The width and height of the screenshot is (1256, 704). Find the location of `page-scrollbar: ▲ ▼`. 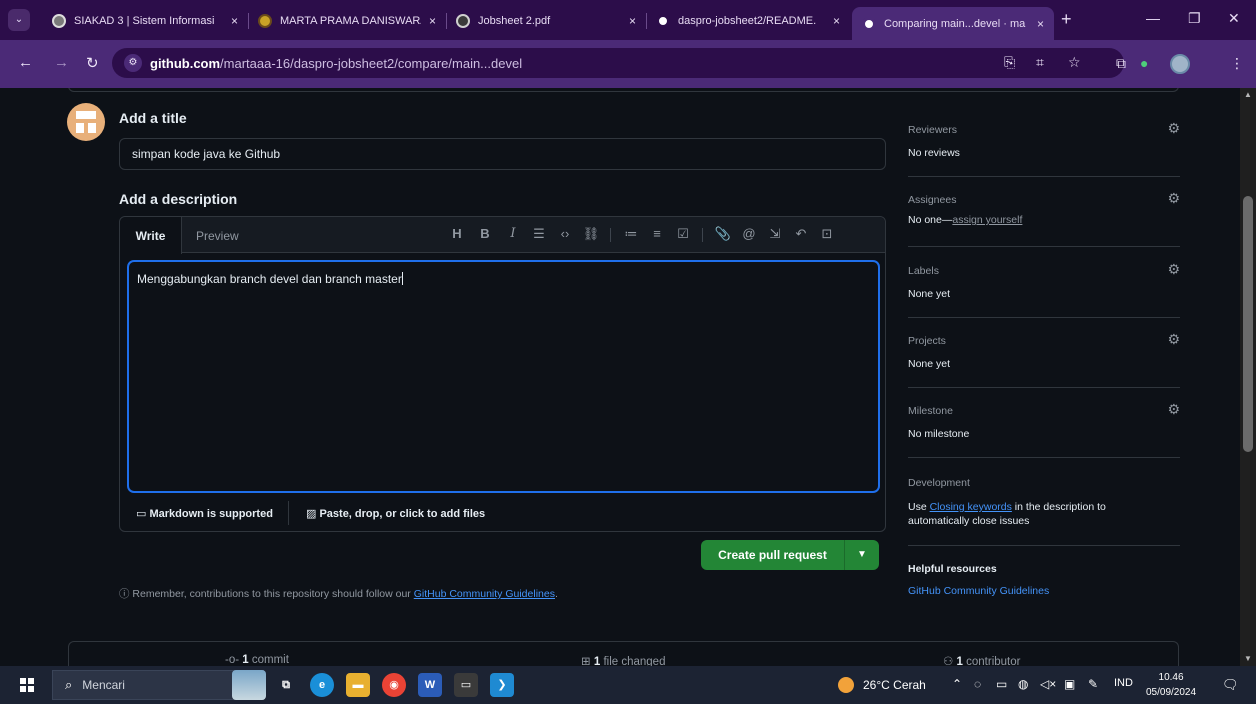

page-scrollbar: ▲ ▼ is located at coordinates (1248, 377).